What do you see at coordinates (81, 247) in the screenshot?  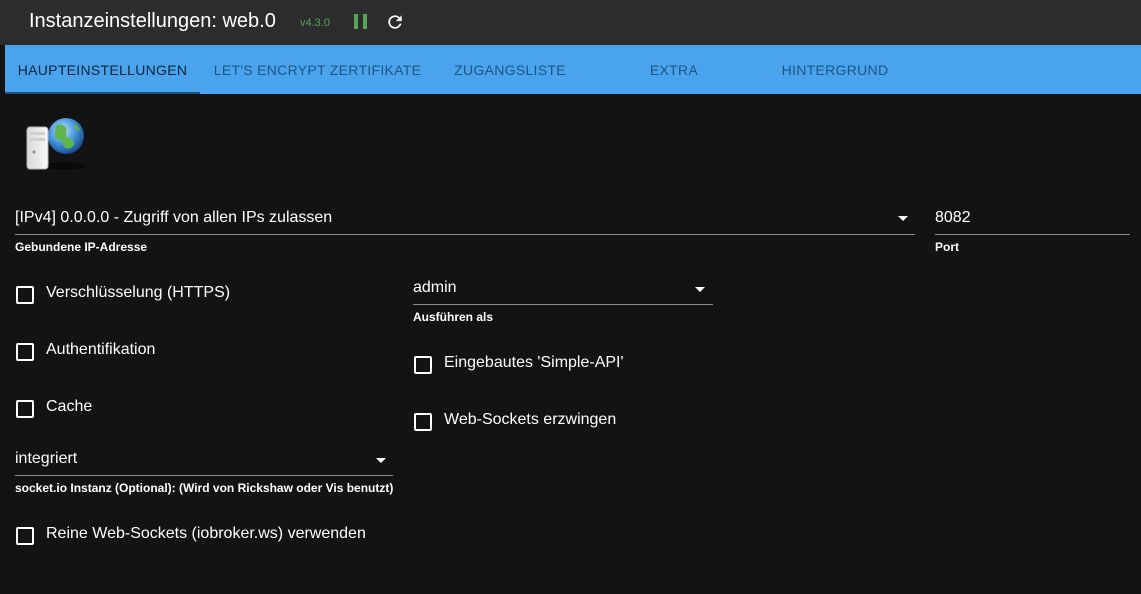 I see `bind-ip-label: Gebundene IP-Adresse` at bounding box center [81, 247].